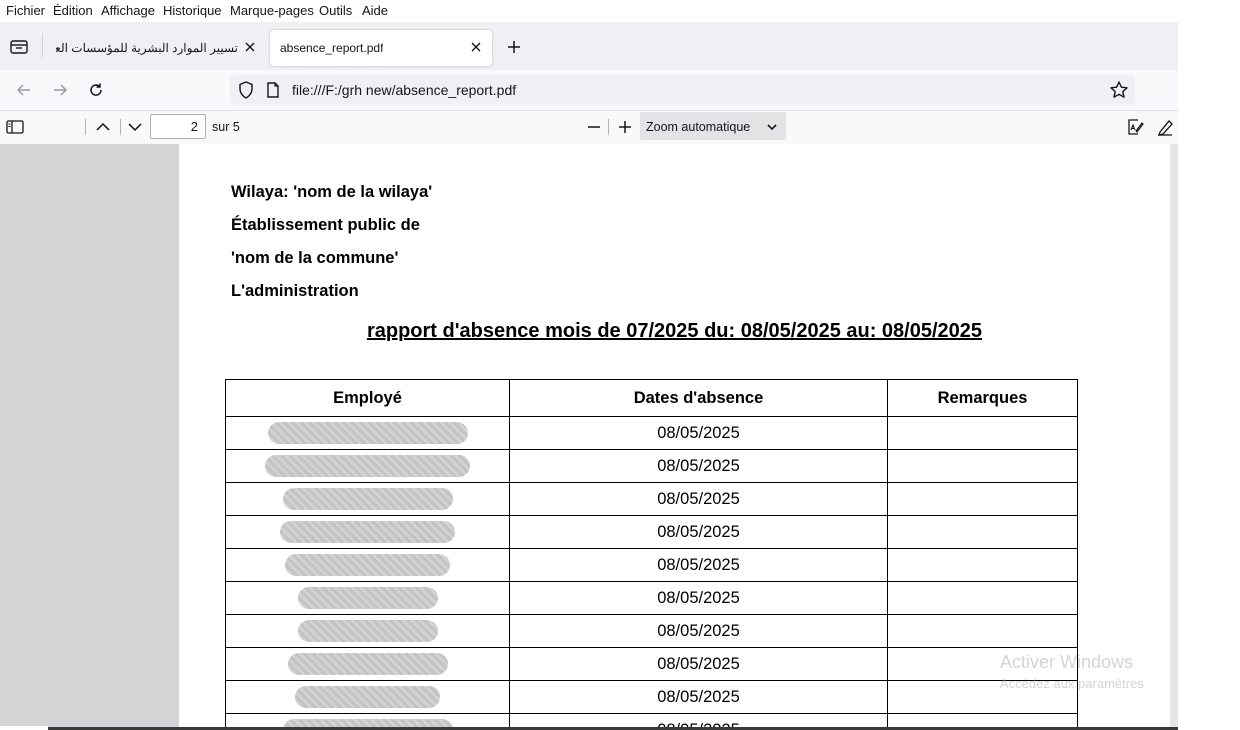 The height and width of the screenshot is (730, 1240). What do you see at coordinates (404, 90) in the screenshot?
I see `url-text: file:///F:/grh new/absence_report.pdf` at bounding box center [404, 90].